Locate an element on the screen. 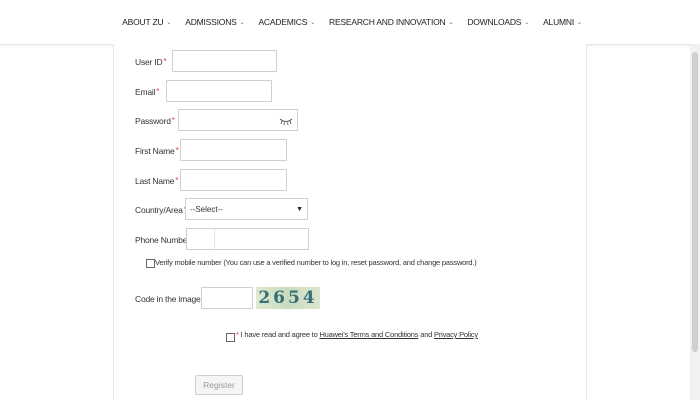  last-name-label: Last Name* is located at coordinates (156, 181).